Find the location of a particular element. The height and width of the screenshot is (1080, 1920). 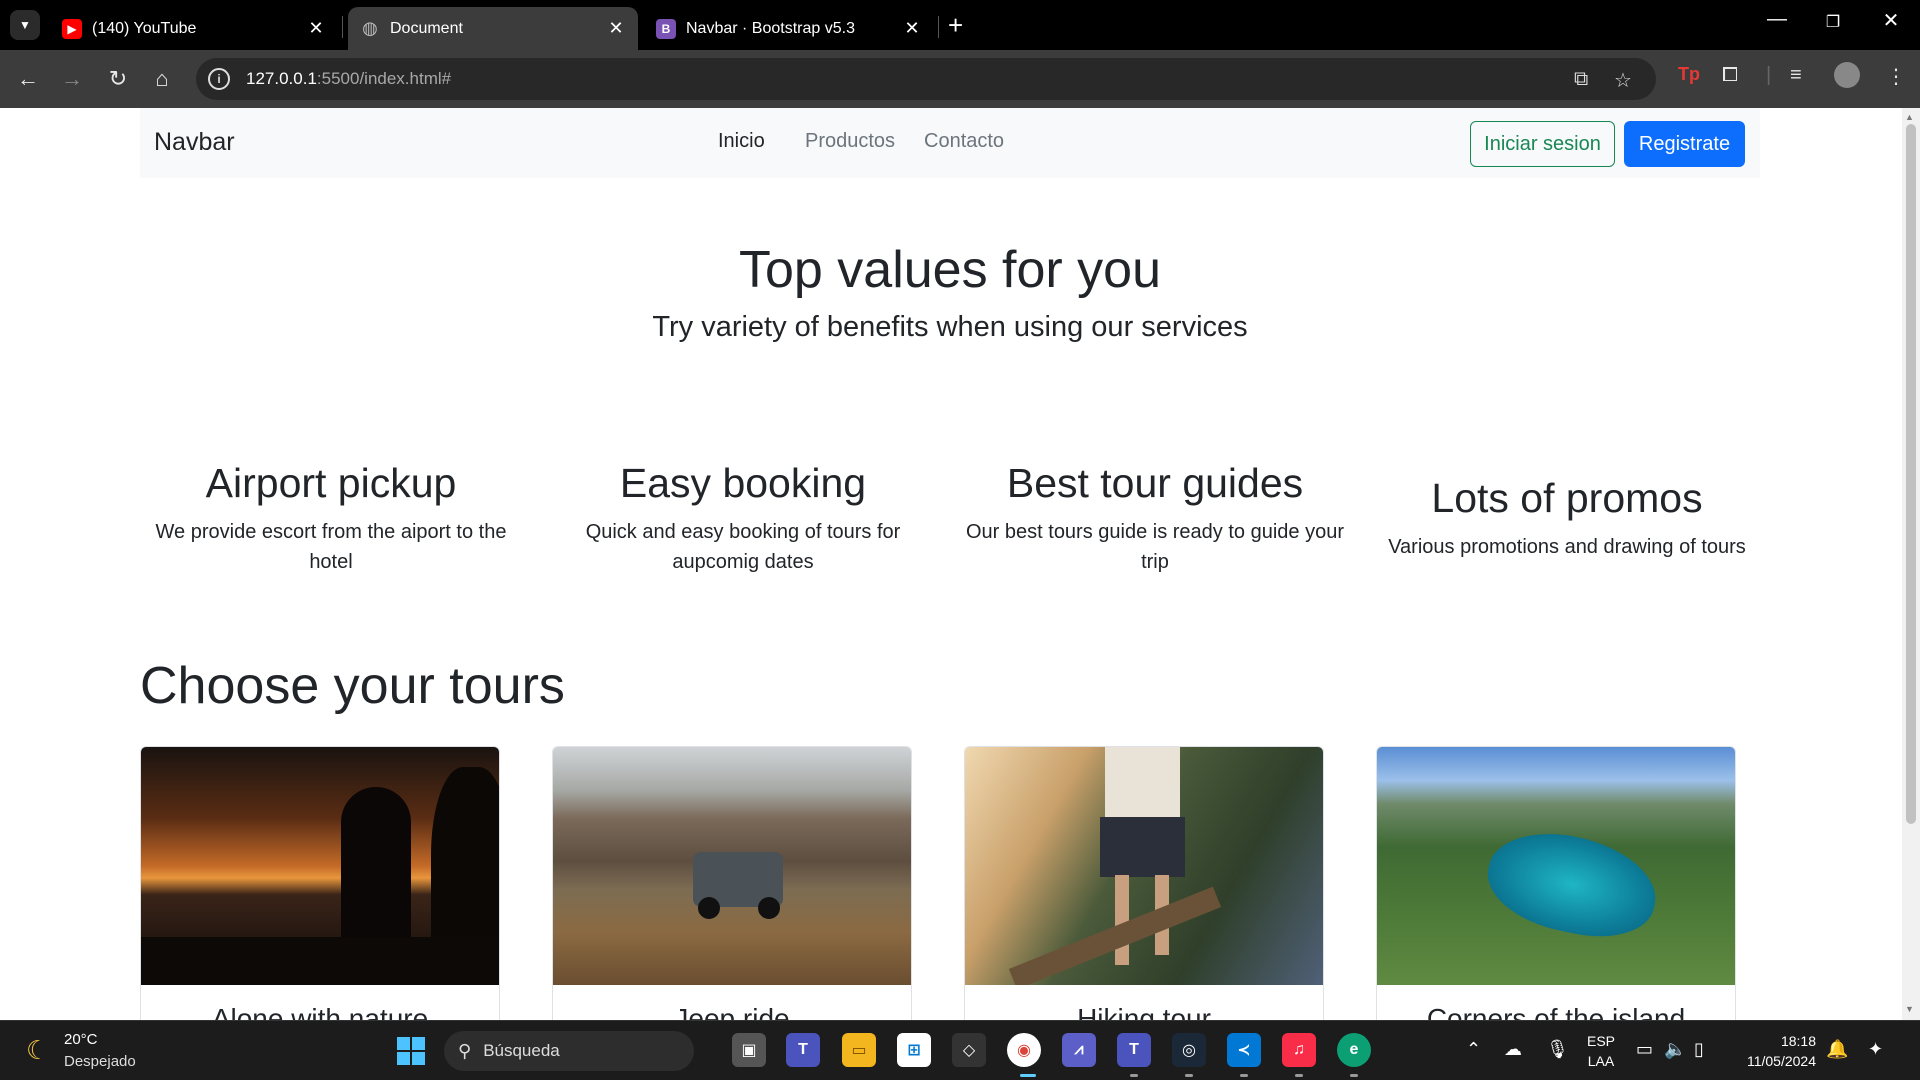

translate-icon: ⧉ is located at coordinates (1581, 79).